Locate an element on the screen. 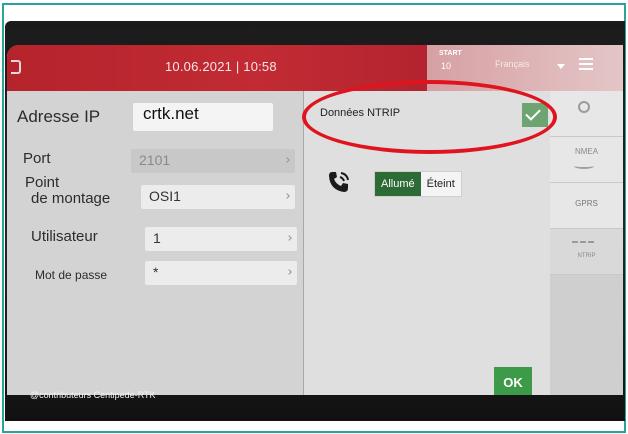 Image resolution: width=628 pixels, height=434 pixels. tab-satellite is located at coordinates (586, 114).